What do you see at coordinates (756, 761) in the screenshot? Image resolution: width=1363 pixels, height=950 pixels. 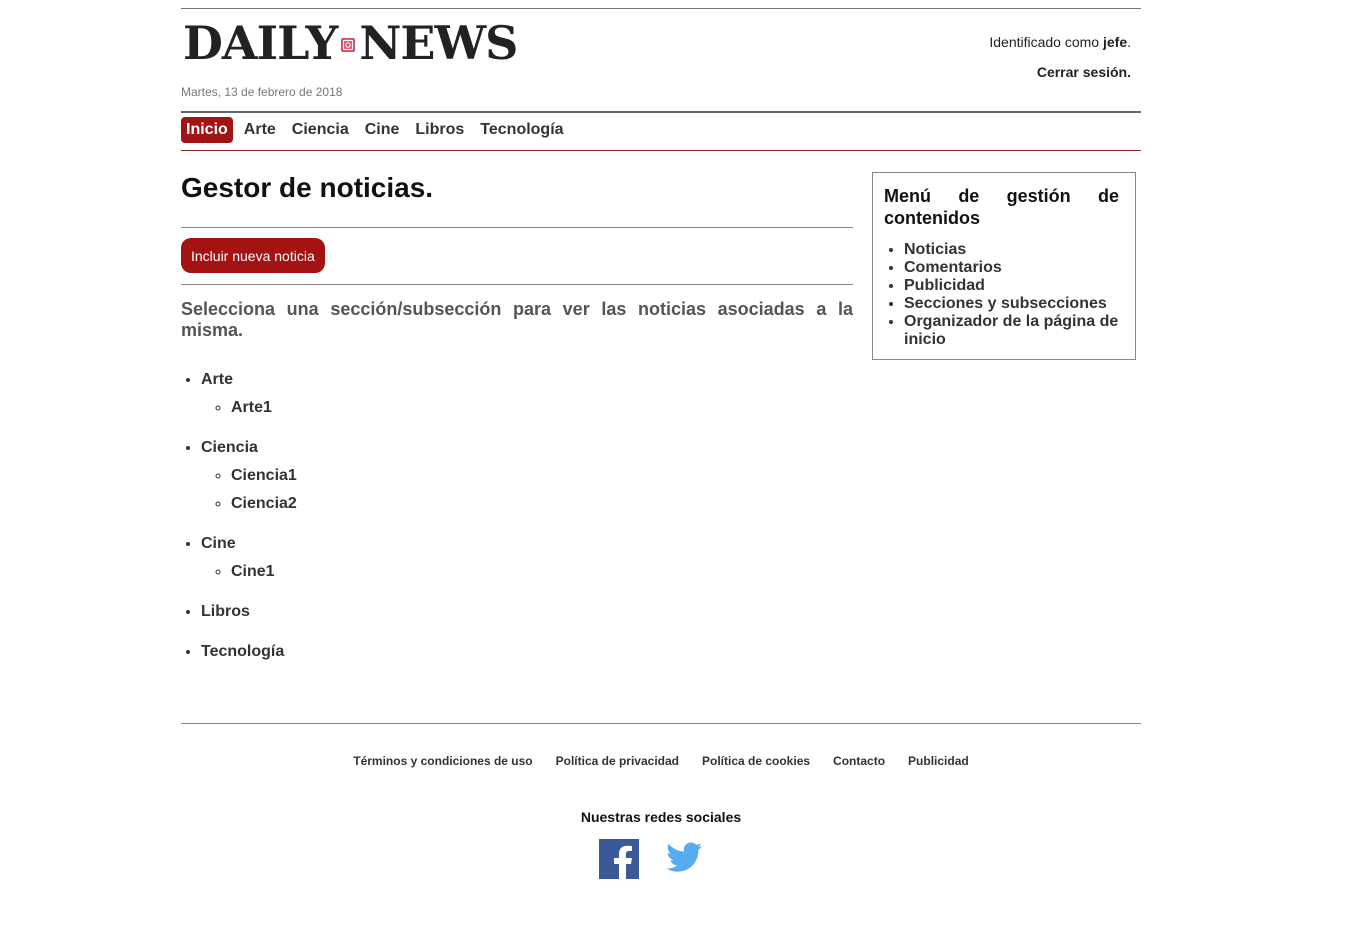 I see `footer-link: Política de cookies` at bounding box center [756, 761].